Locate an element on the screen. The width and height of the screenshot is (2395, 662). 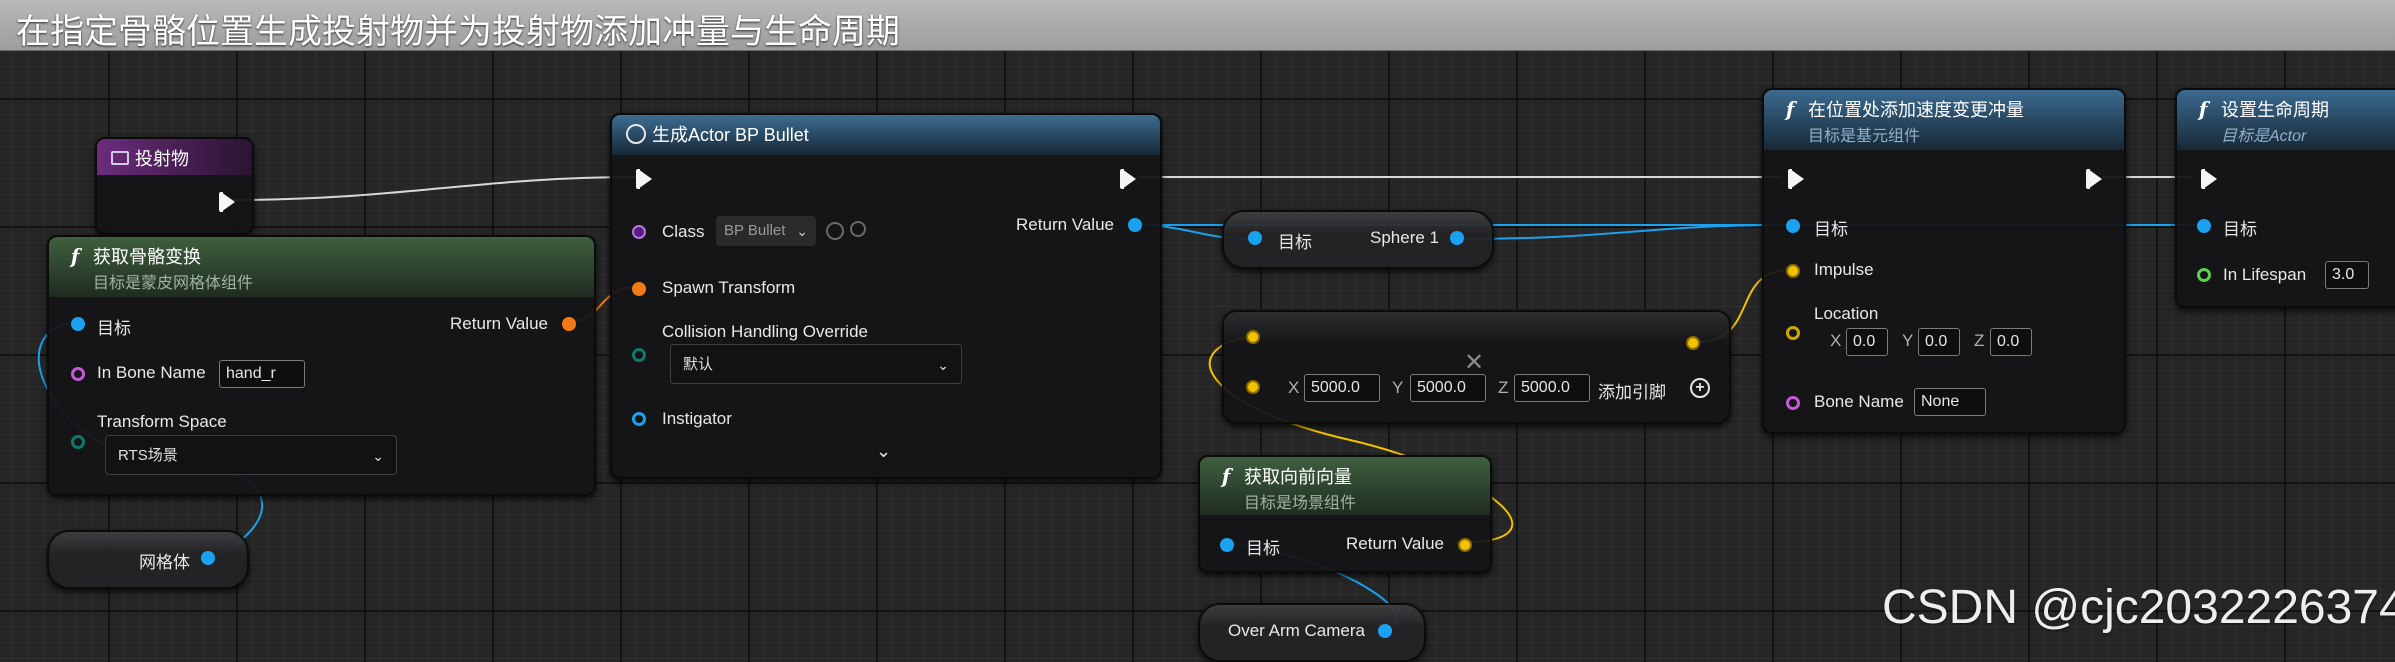
projectile-variable-title: 投射物 is located at coordinates (162, 159).